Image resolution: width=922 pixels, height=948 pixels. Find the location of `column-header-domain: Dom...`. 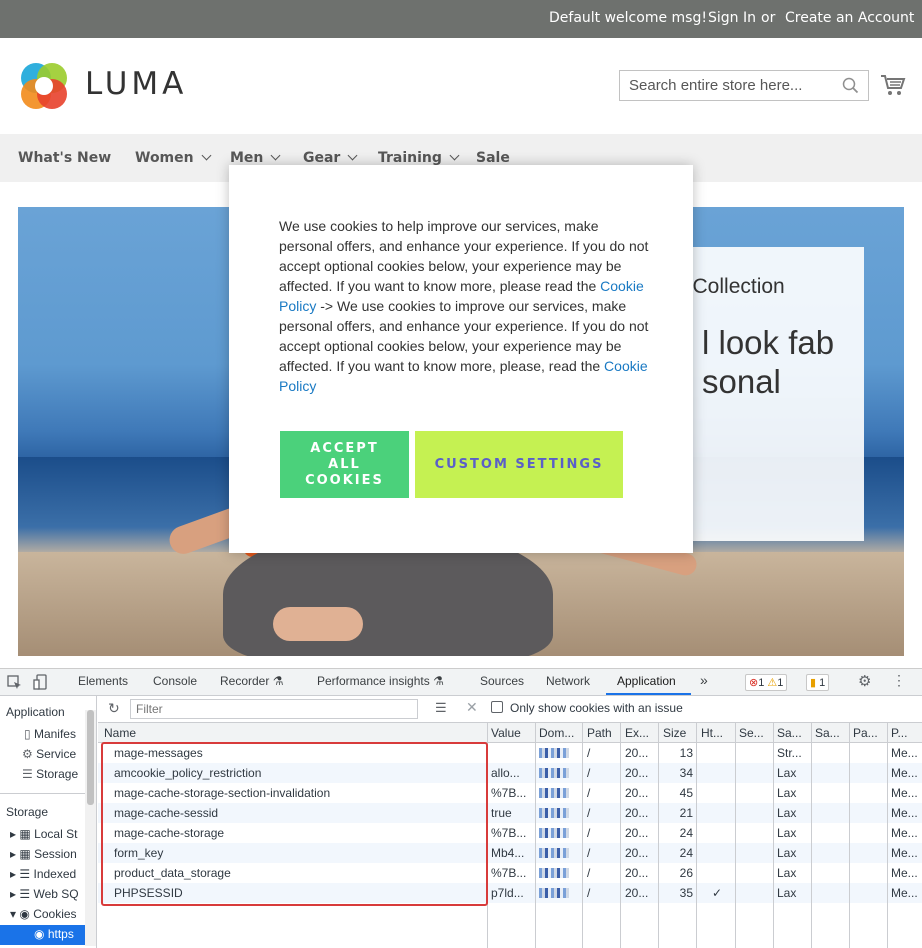

column-header-domain: Dom... is located at coordinates (556, 733).